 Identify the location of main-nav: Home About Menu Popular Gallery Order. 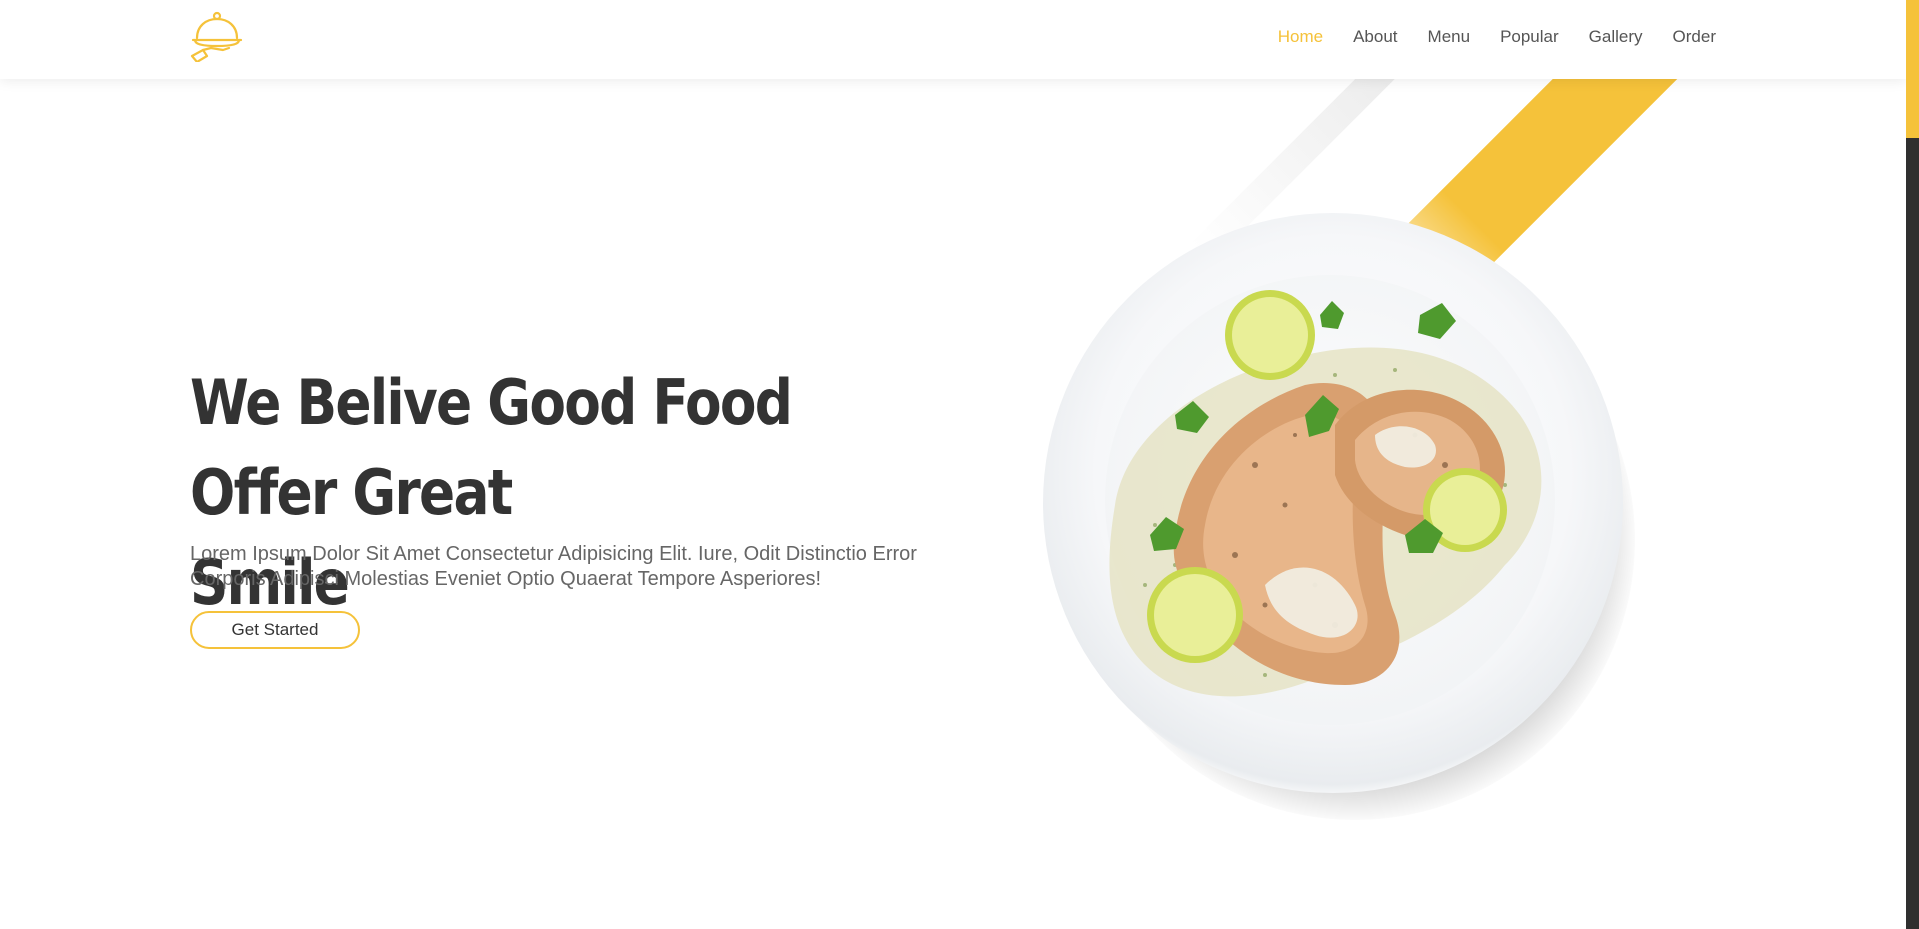
(1482, 37).